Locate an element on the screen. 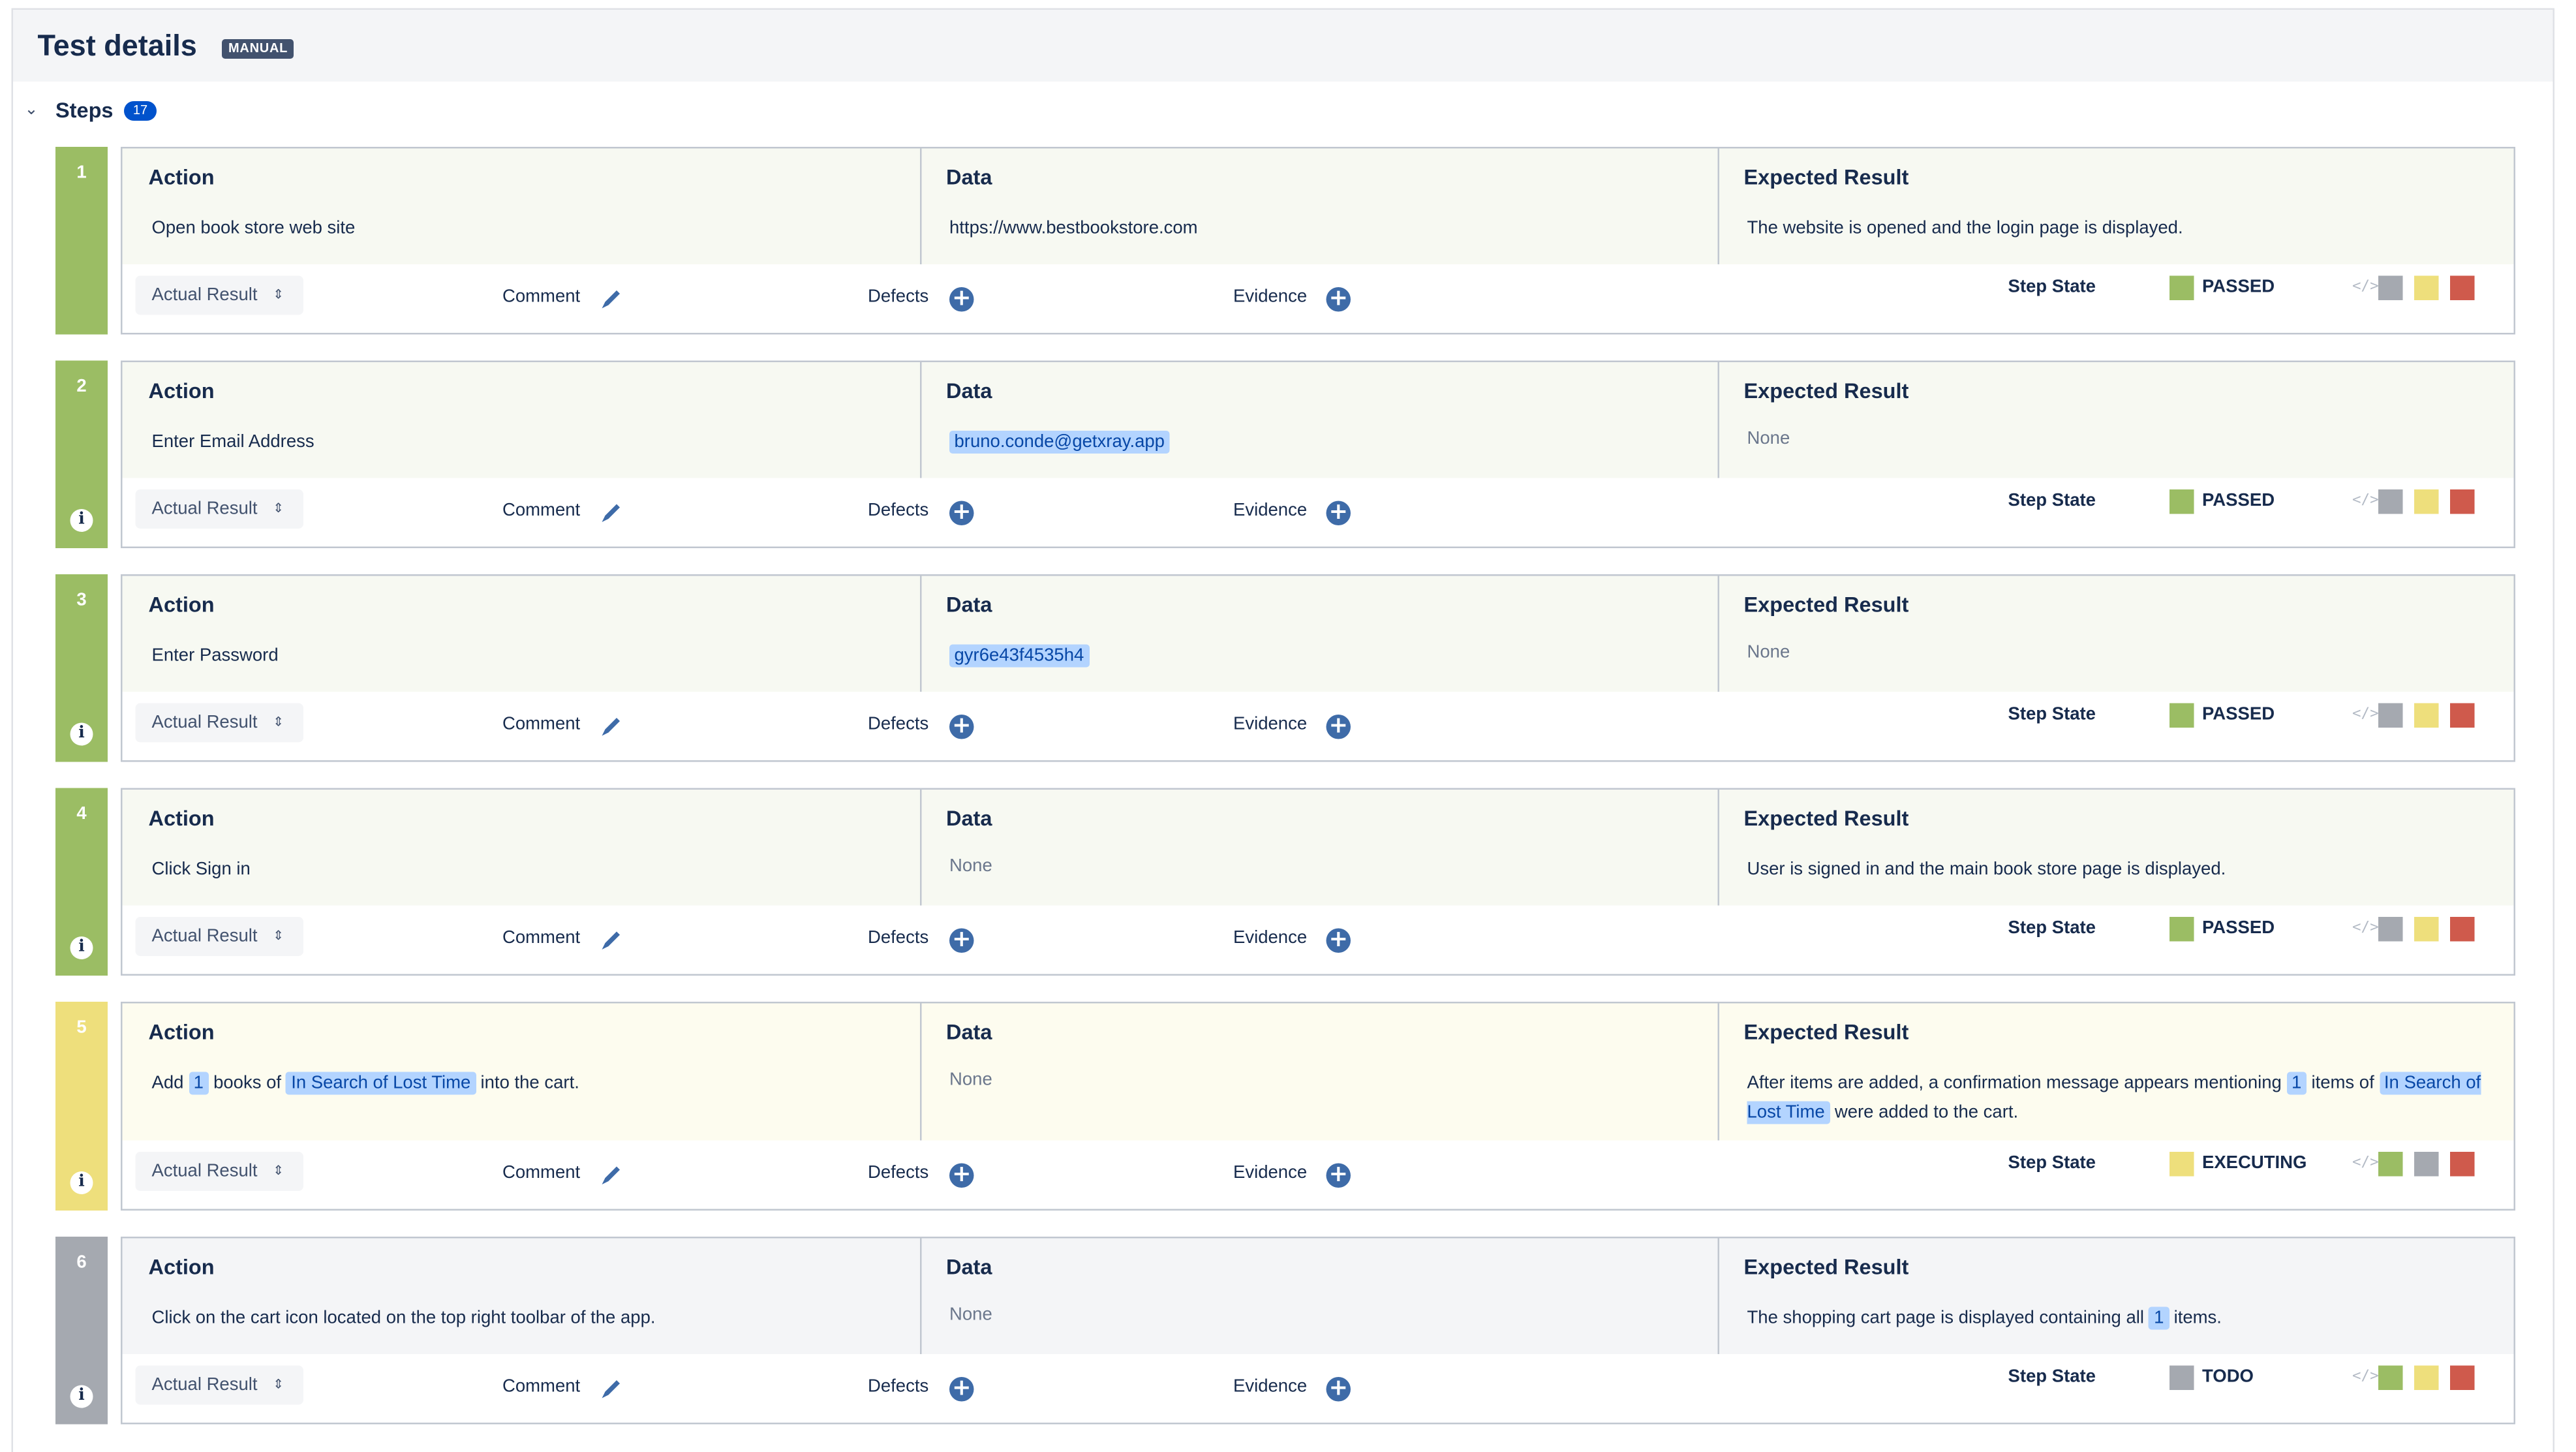 The height and width of the screenshot is (1452, 2576). defects-label: Defects is located at coordinates (898, 724).